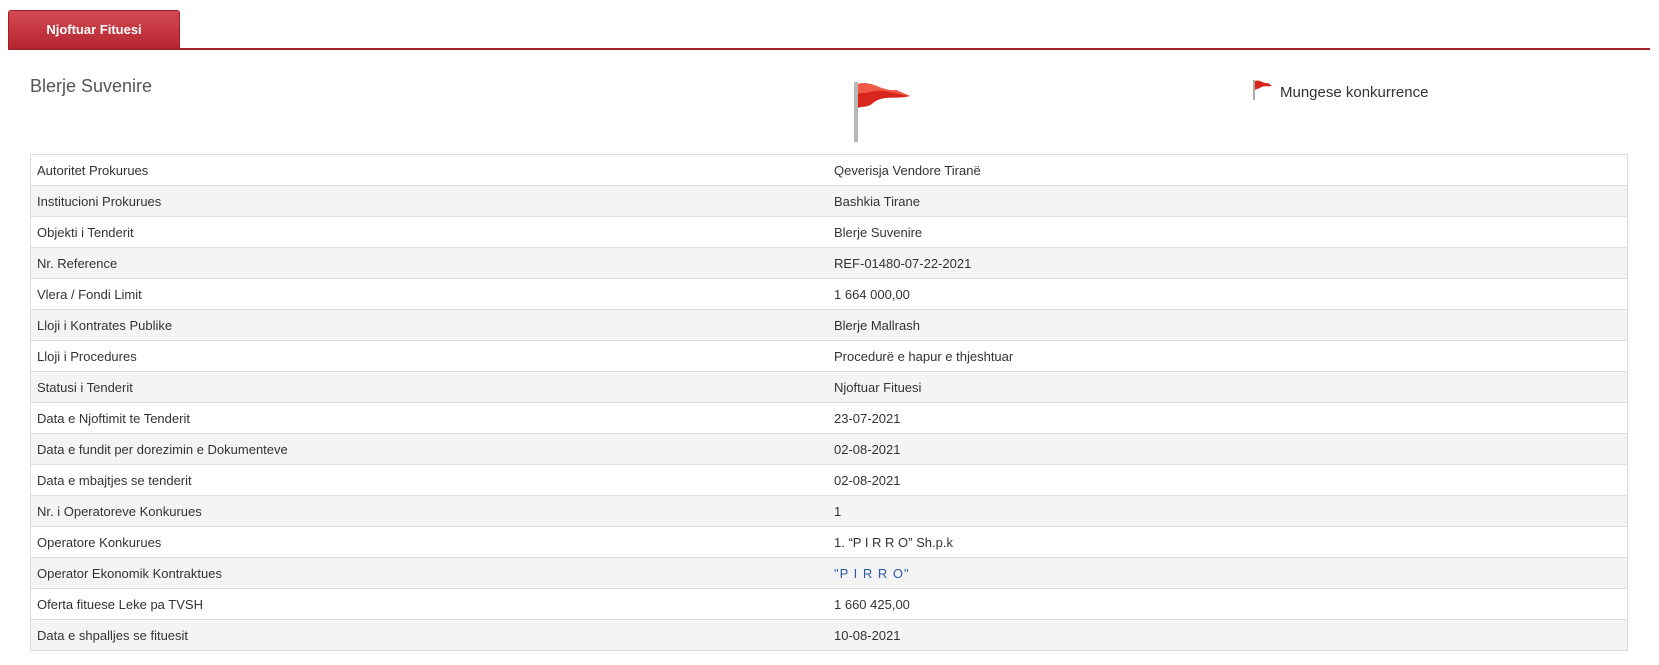 The image size is (1659, 665). Describe the element at coordinates (1228, 511) in the screenshot. I see `detail-value: 1` at that location.